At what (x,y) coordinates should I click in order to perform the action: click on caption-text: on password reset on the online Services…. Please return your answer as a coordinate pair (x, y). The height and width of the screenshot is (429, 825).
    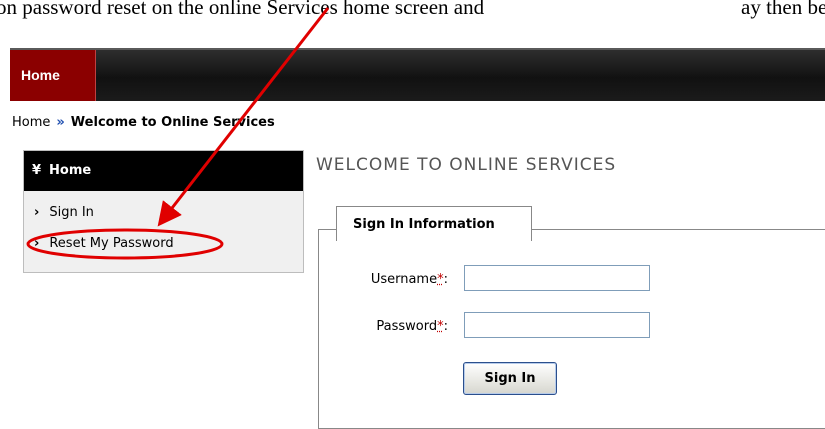
    Looking at the image, I should click on (412, 11).